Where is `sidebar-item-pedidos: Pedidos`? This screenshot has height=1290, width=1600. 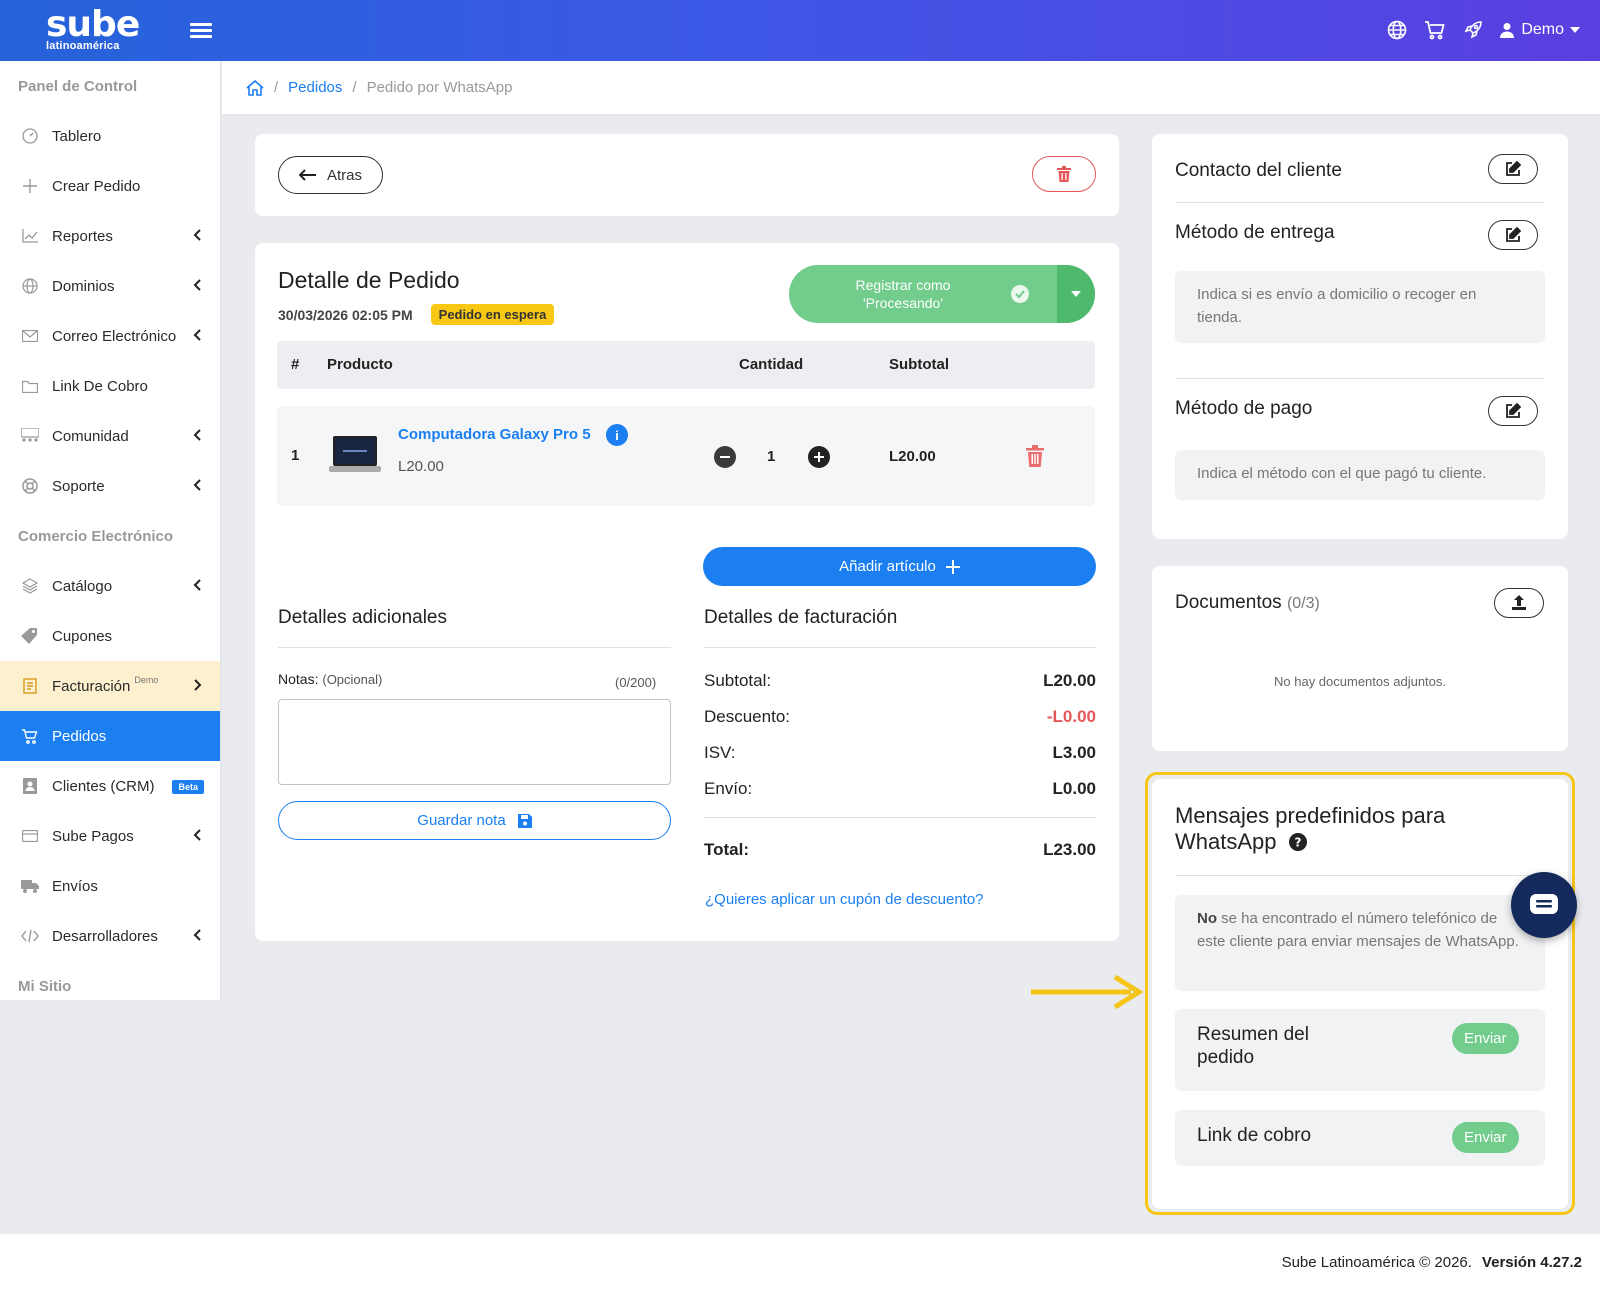 sidebar-item-pedidos: Pedidos is located at coordinates (110, 736).